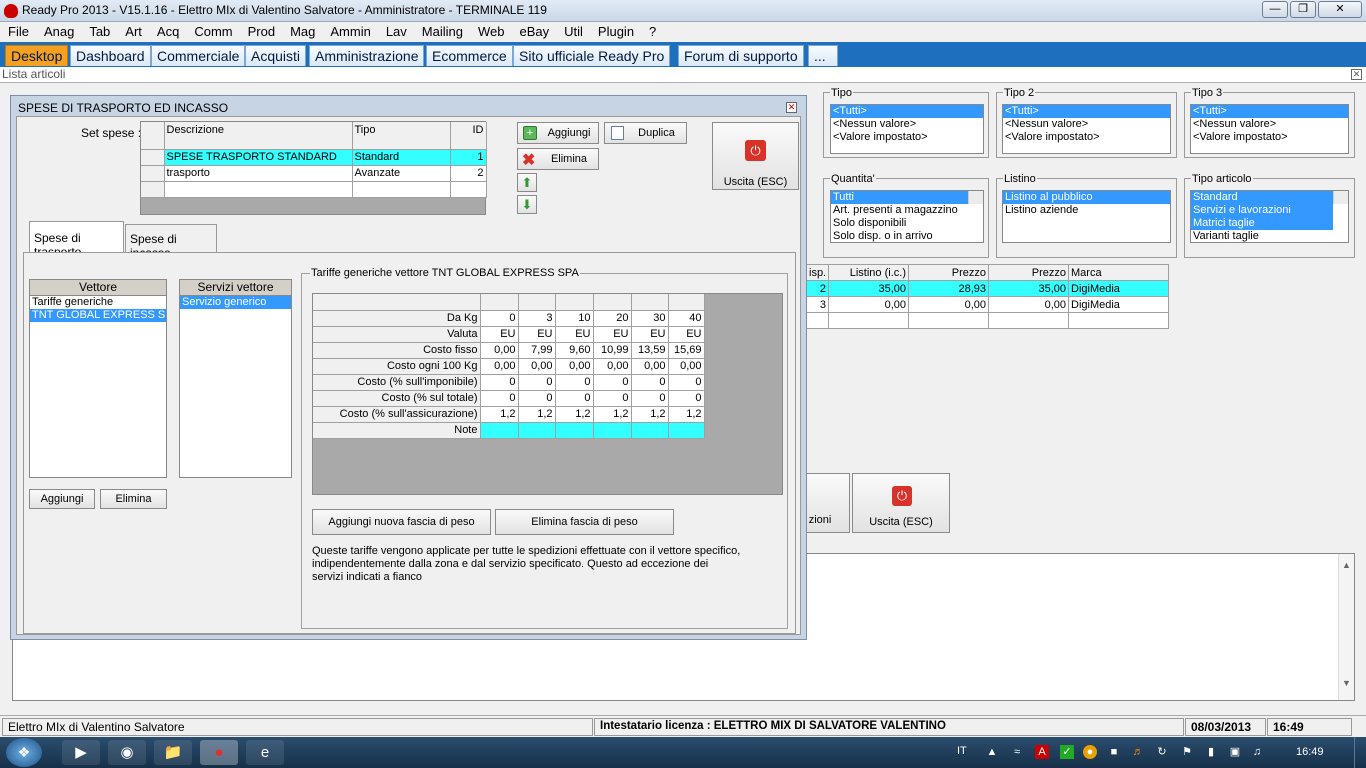 The width and height of the screenshot is (1366, 768). Describe the element at coordinates (167, 30) in the screenshot. I see `menu-acq: Acq` at that location.